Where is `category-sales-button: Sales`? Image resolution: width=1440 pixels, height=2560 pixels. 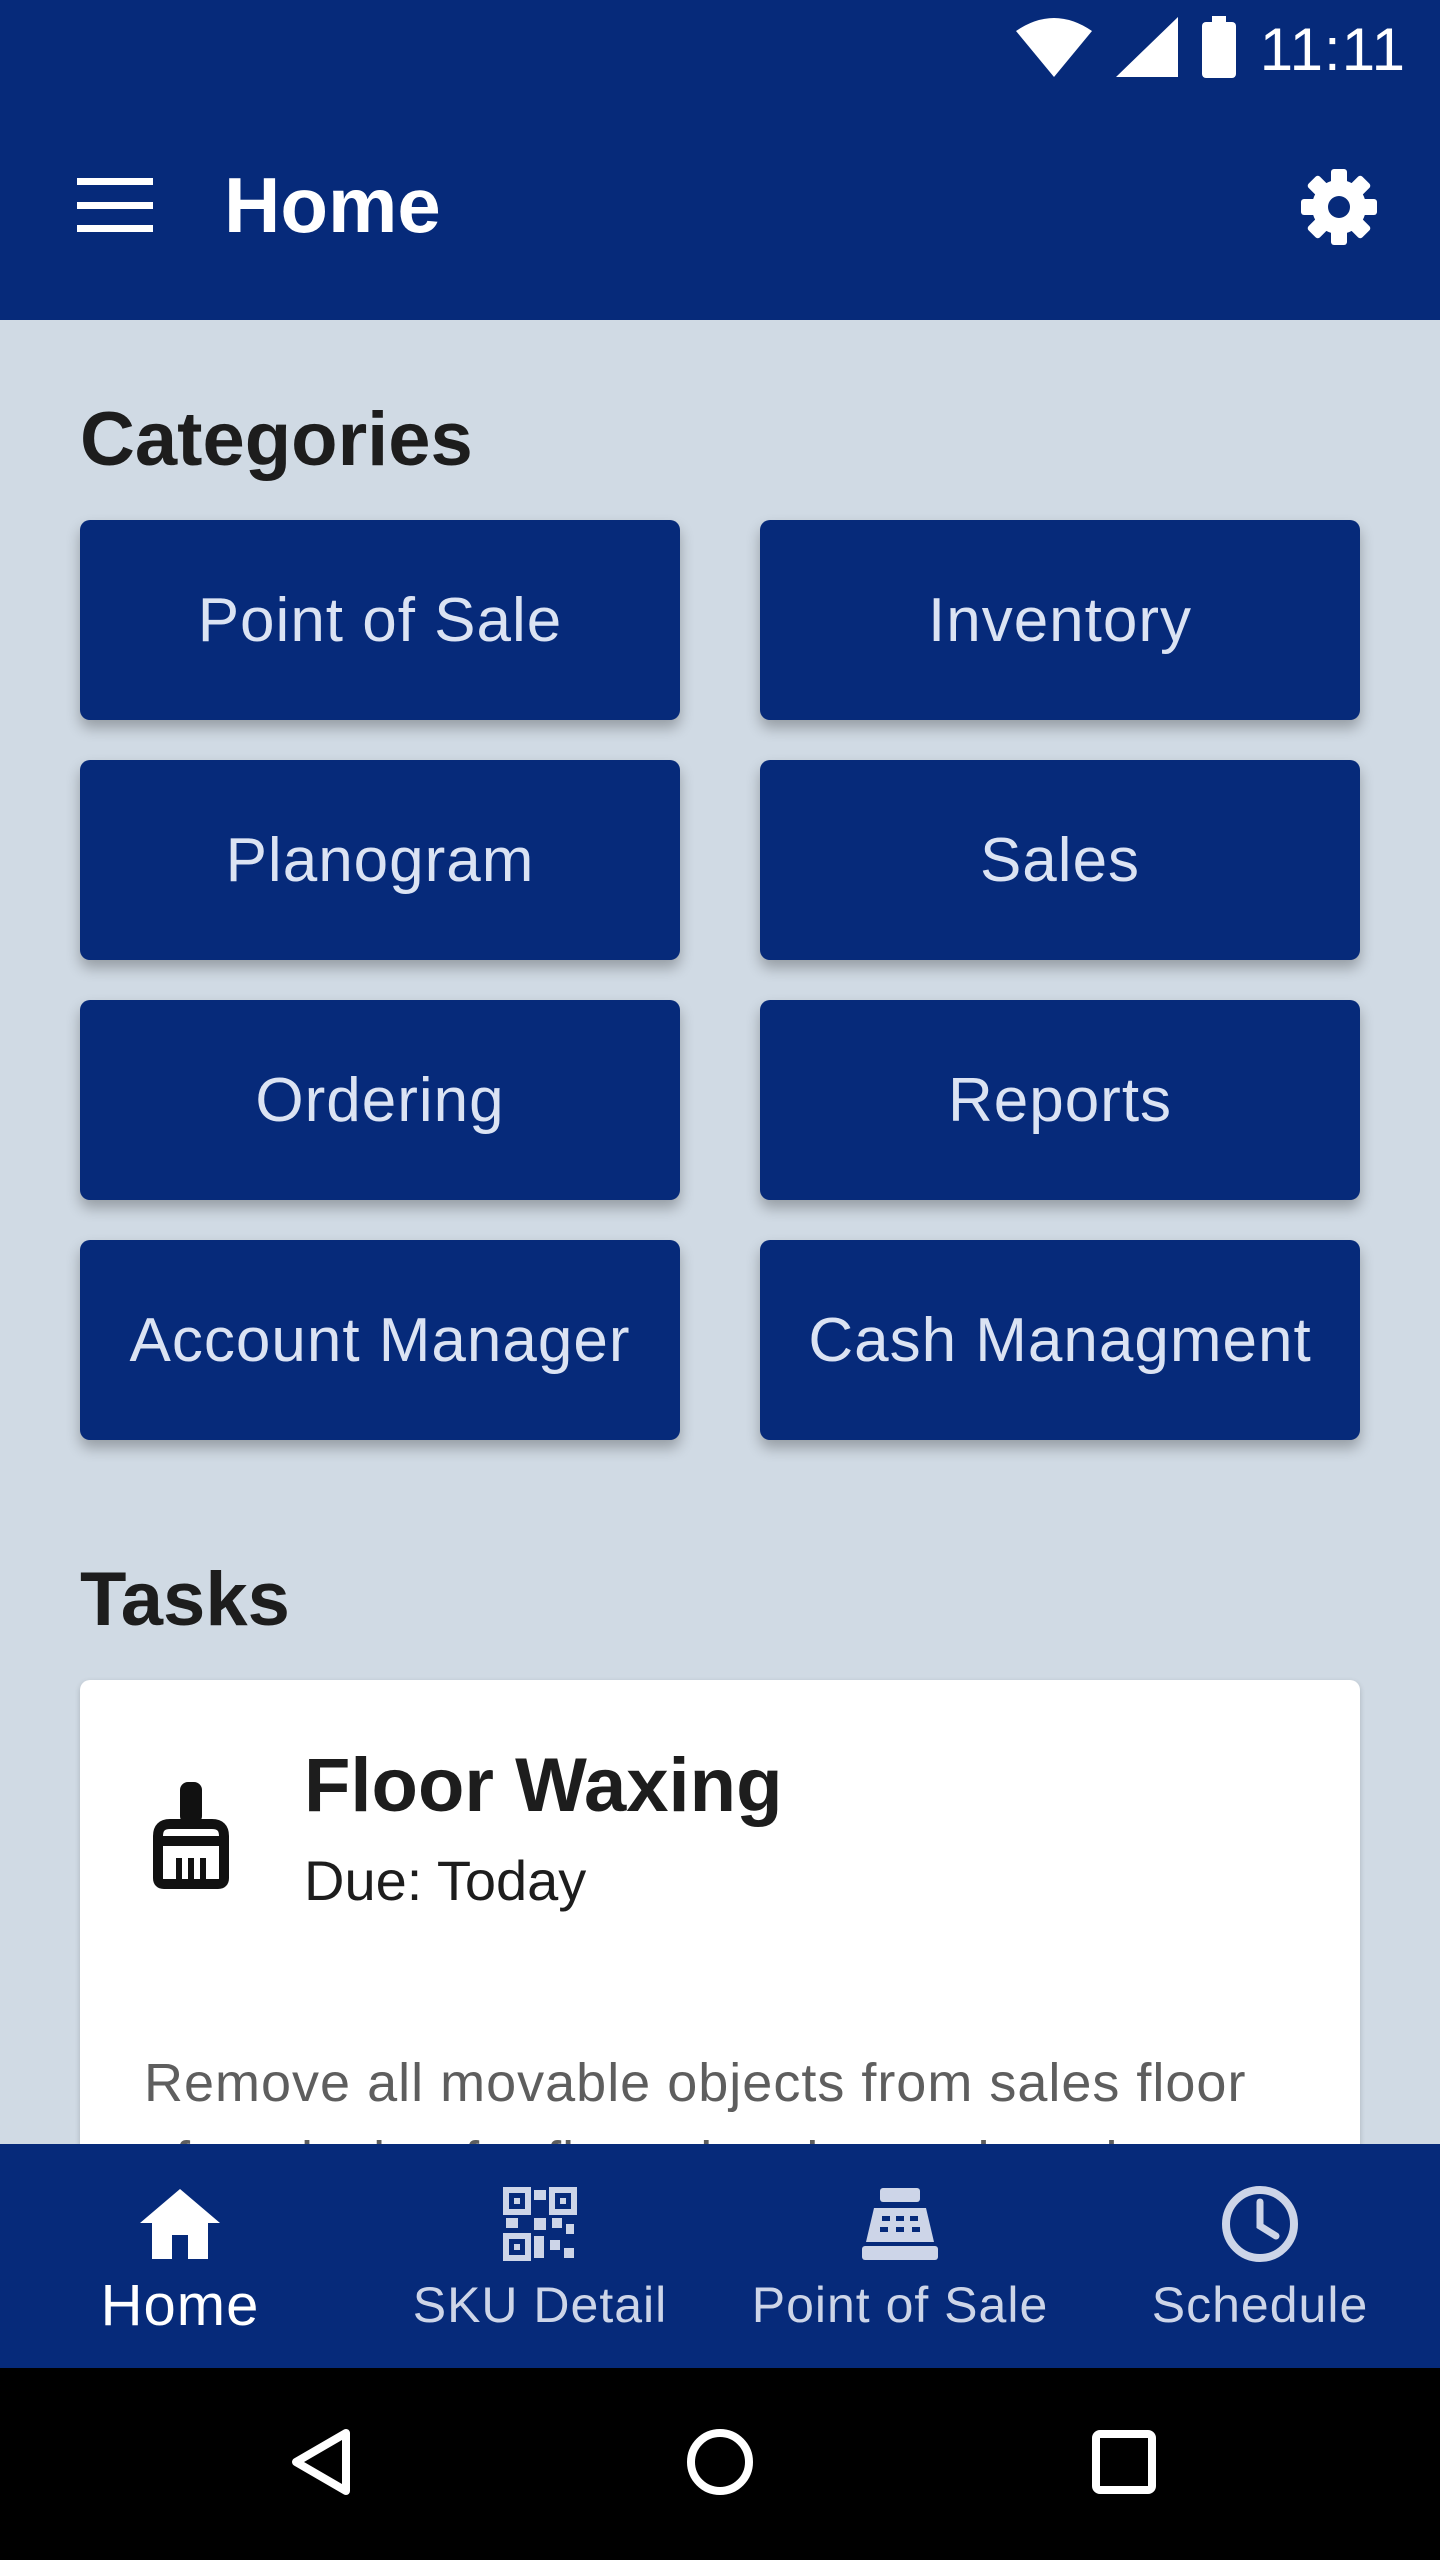 category-sales-button: Sales is located at coordinates (1060, 860).